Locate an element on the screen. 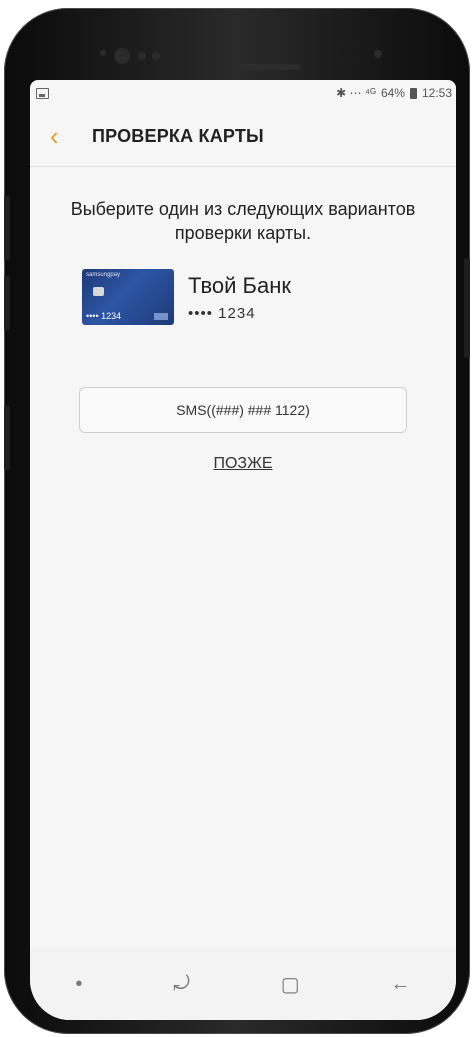 The width and height of the screenshot is (476, 1037). card-chip-icon is located at coordinates (98, 291).